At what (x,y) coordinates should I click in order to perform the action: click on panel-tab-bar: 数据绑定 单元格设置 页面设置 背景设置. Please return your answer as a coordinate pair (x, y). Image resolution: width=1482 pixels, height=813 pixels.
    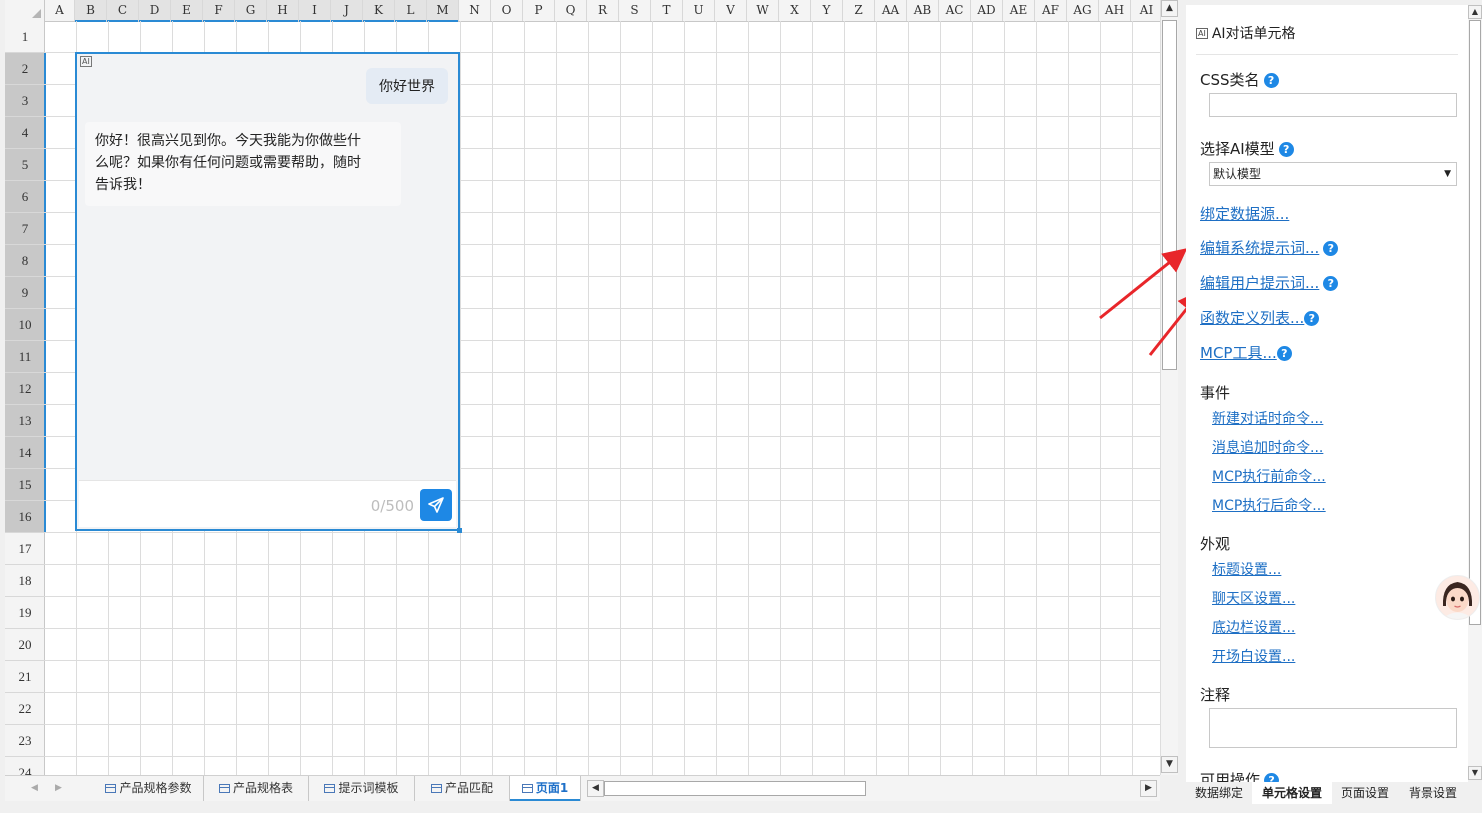
    Looking at the image, I should click on (1327, 793).